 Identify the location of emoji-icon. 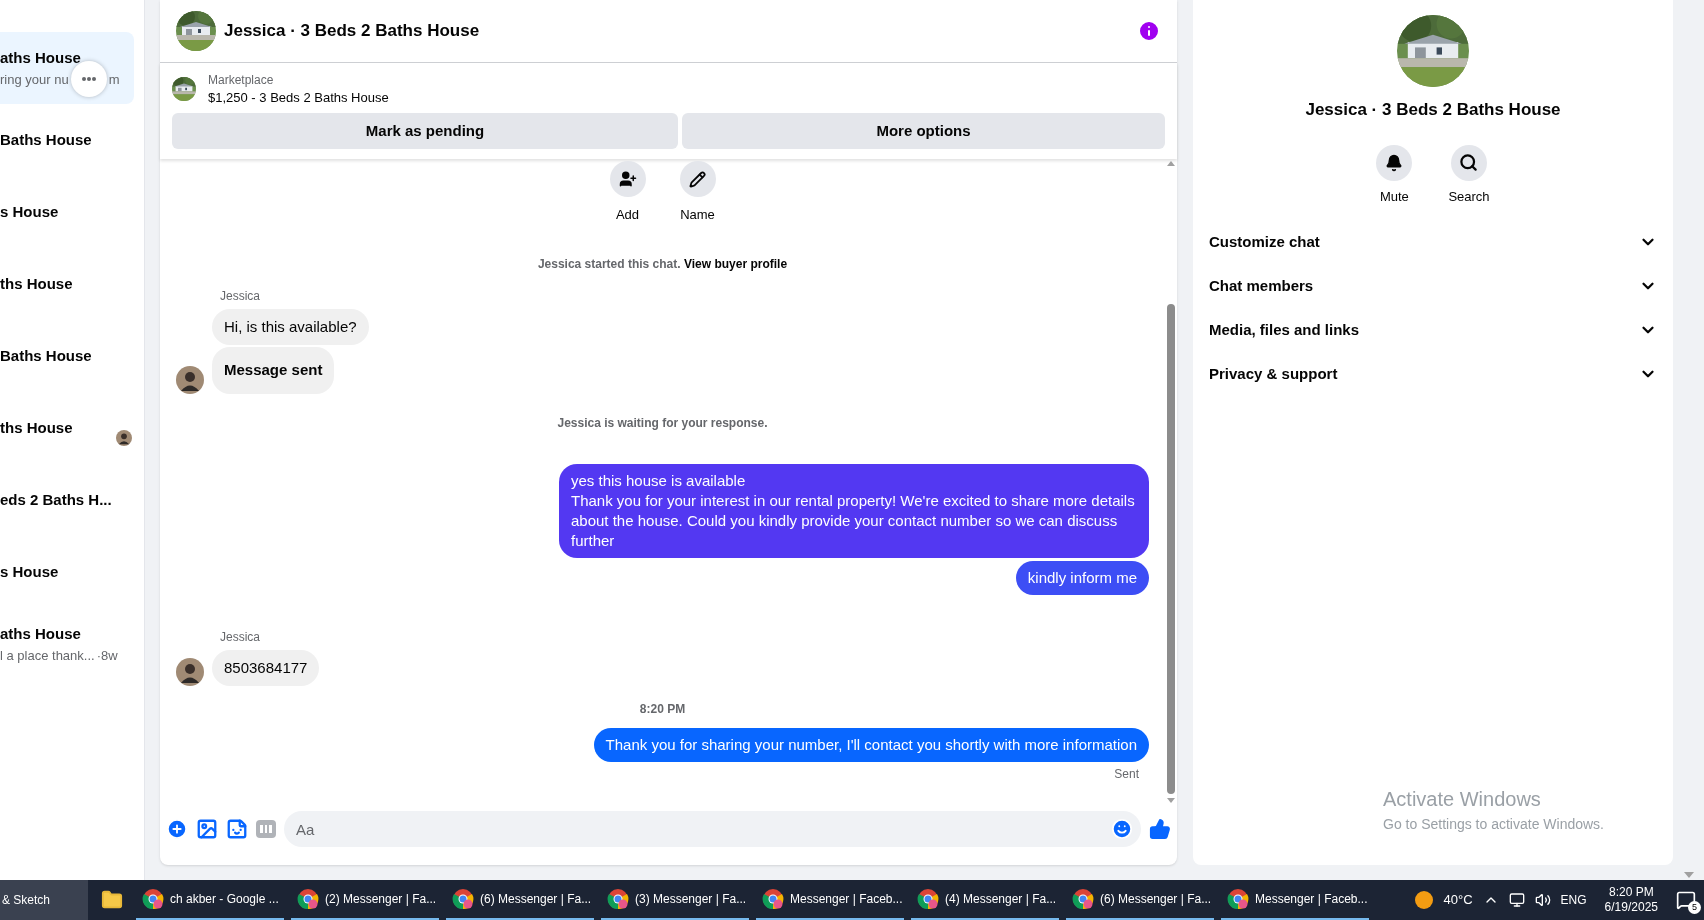
(1122, 829).